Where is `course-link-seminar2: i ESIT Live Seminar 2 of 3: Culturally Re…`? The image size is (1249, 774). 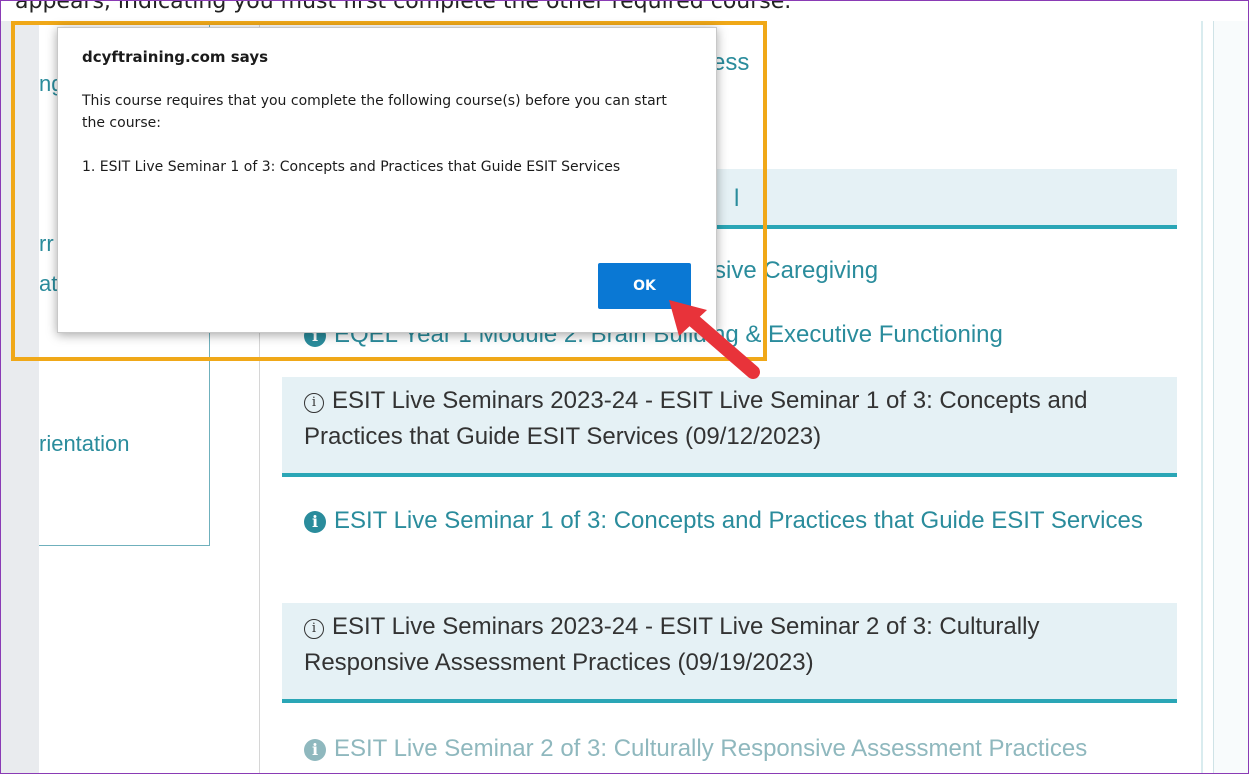 course-link-seminar2: i ESIT Live Seminar 2 of 3: Culturally Re… is located at coordinates (729, 749).